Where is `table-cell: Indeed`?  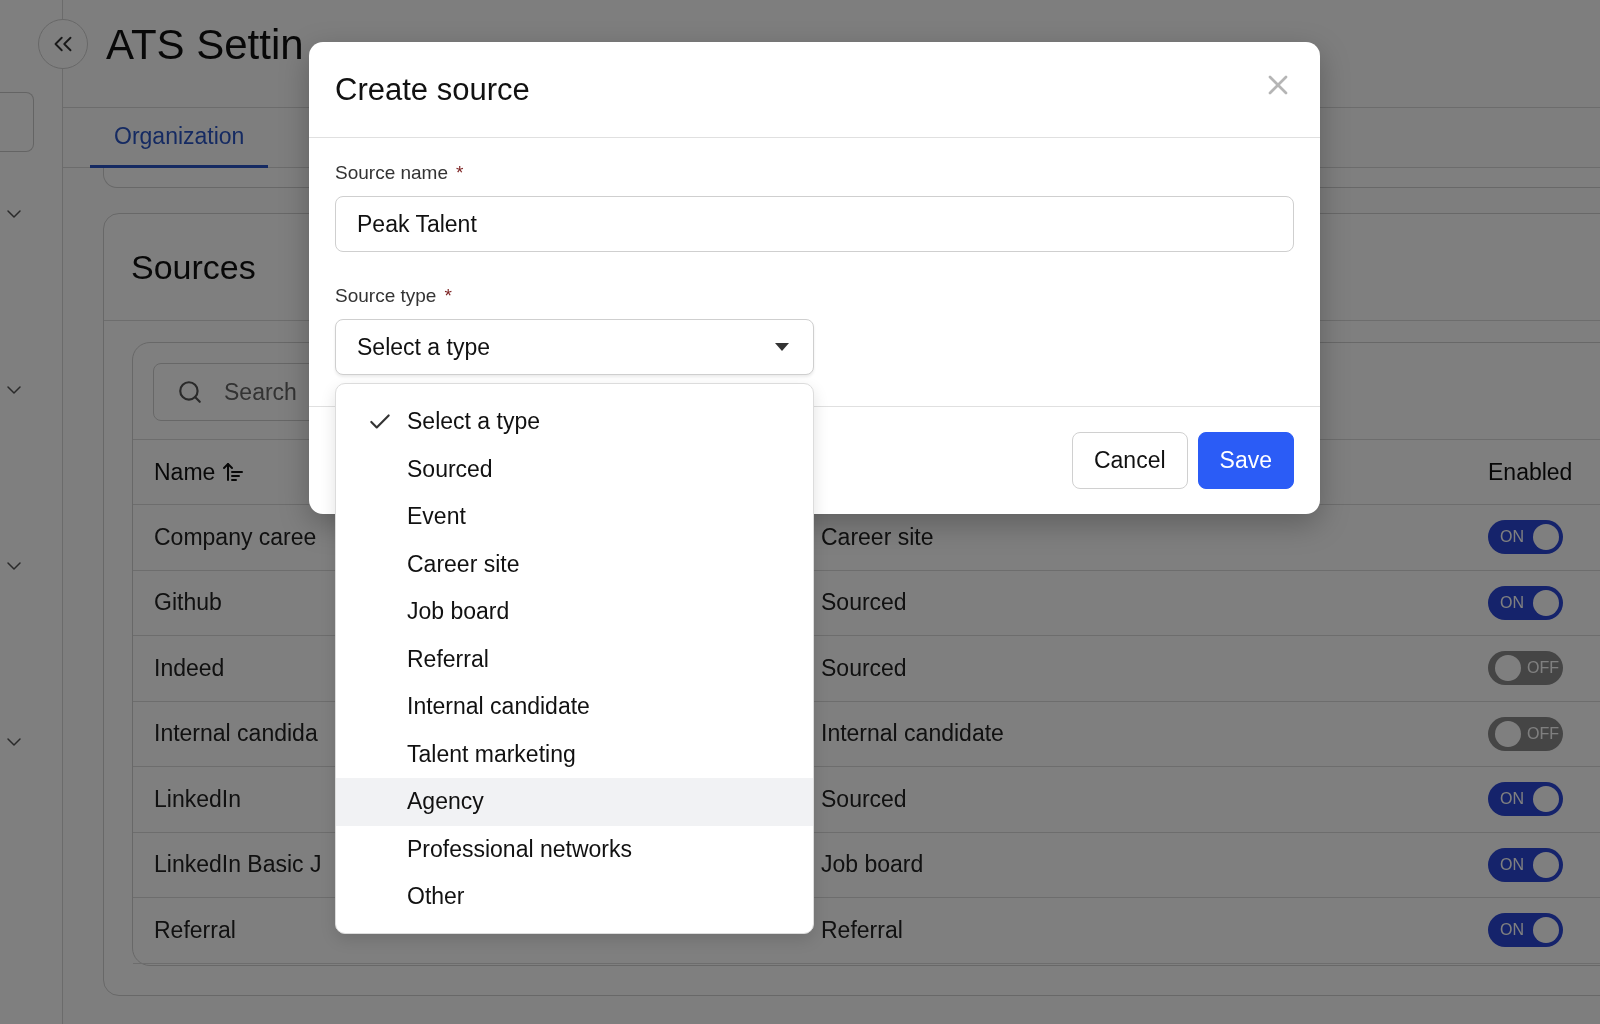
table-cell: Indeed is located at coordinates (189, 668).